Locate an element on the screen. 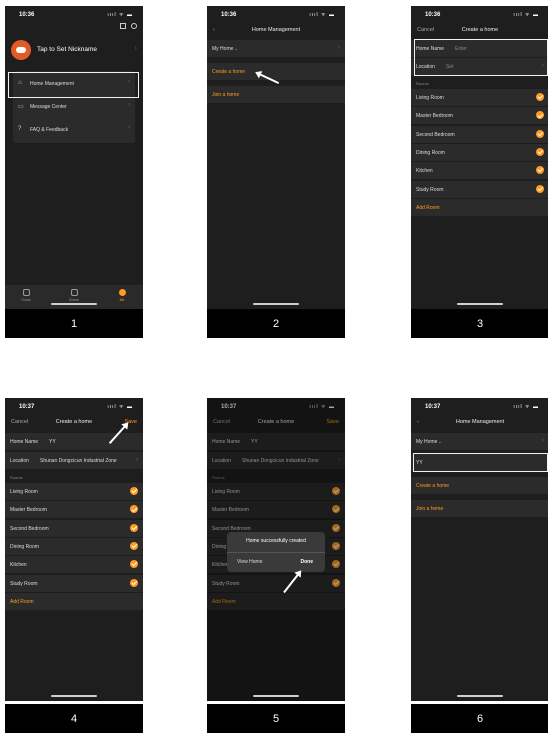 Image resolution: width=548 pixels, height=733 pixels. tab-me: Me is located at coordinates (122, 295).